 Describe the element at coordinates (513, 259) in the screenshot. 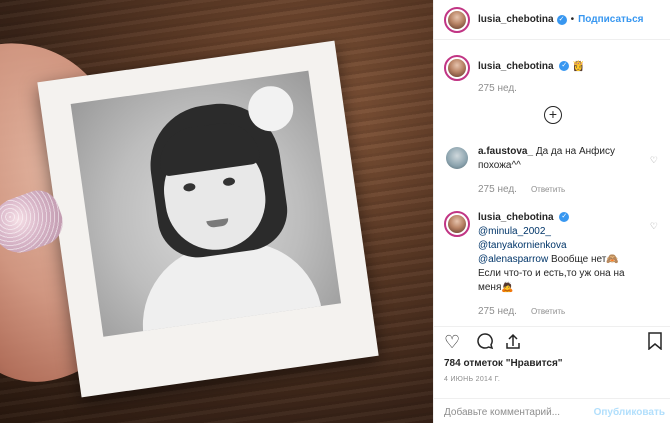

I see `mention-link: @alenasparrow` at that location.